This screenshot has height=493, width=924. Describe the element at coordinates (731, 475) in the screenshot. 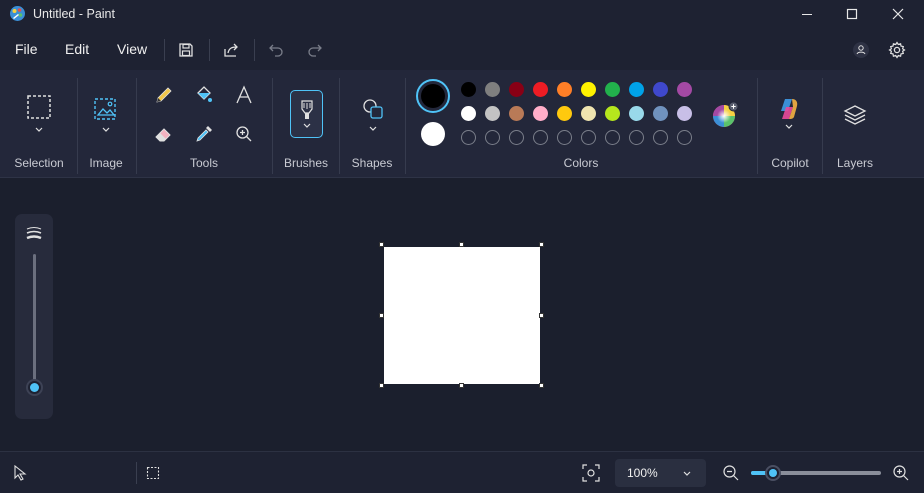

I see `zoom-out-icon` at that location.